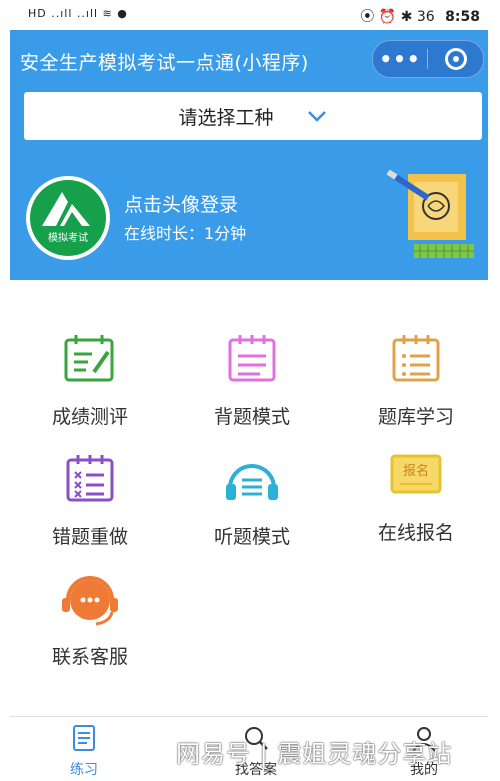 The height and width of the screenshot is (781, 500). What do you see at coordinates (397, 17) in the screenshot?
I see `status-right-icons: ⦿ ⏰ ✱ 36` at bounding box center [397, 17].